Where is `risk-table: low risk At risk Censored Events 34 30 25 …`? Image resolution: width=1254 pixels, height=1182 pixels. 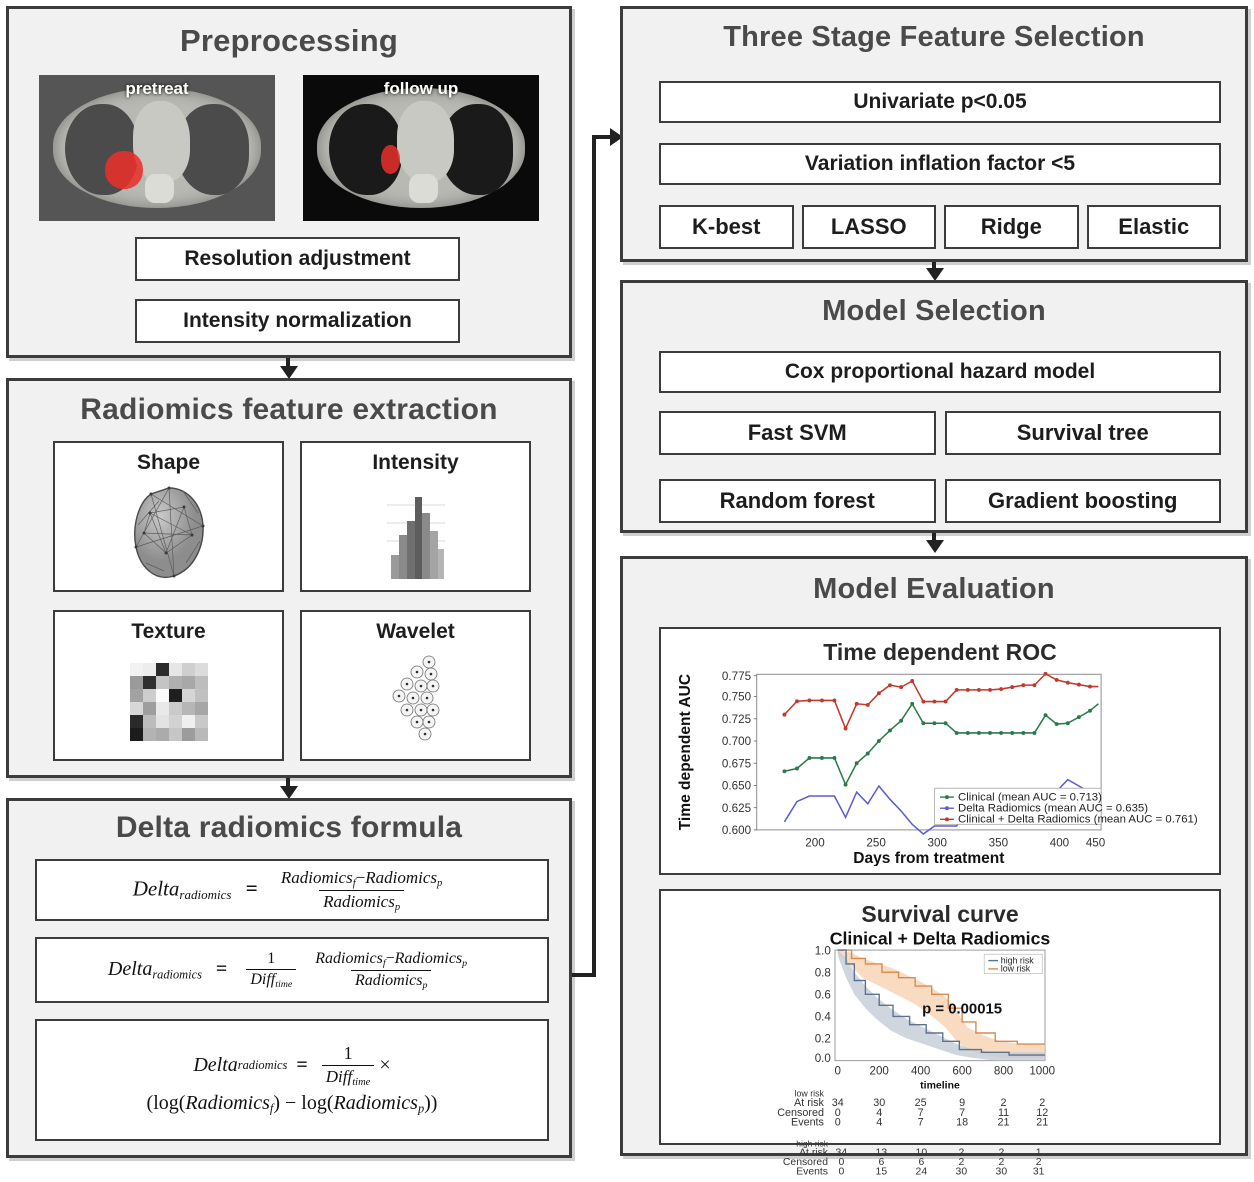 risk-table: low risk At risk Censored Events 34 30 25 … is located at coordinates (912, 1109).